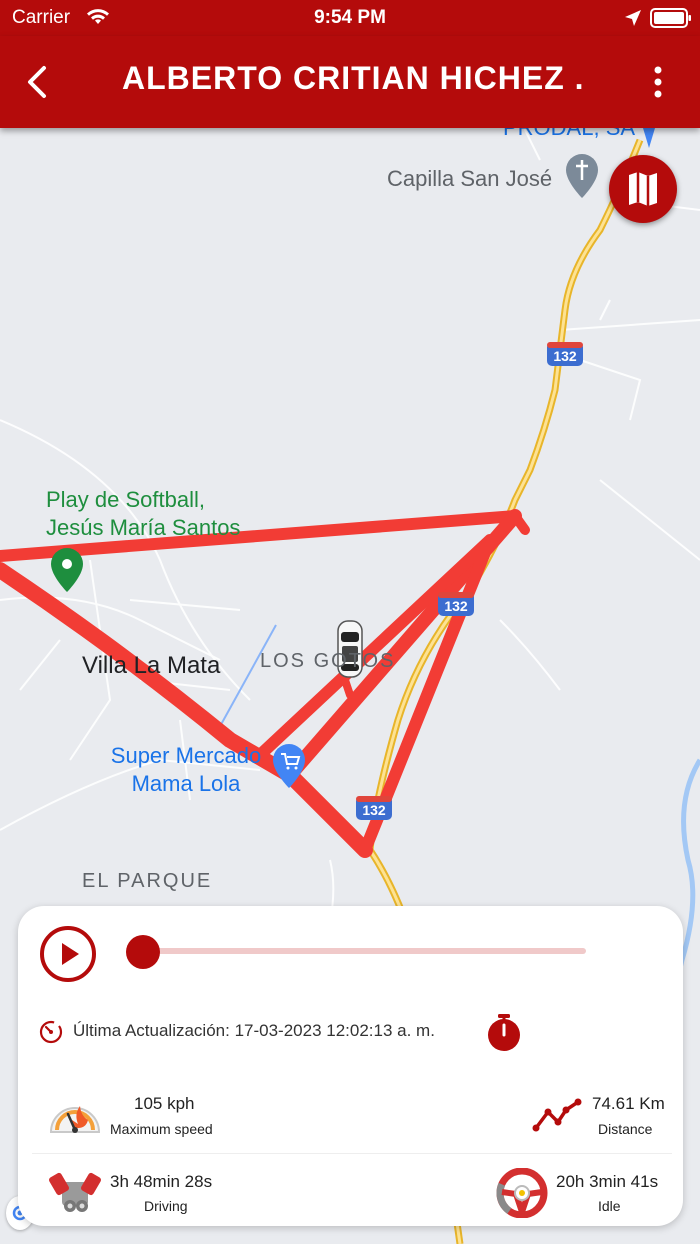 Image resolution: width=700 pixels, height=1244 pixels. Describe the element at coordinates (143, 528) in the screenshot. I see `map-label-softball-line2: Jesús María Santos` at that location.